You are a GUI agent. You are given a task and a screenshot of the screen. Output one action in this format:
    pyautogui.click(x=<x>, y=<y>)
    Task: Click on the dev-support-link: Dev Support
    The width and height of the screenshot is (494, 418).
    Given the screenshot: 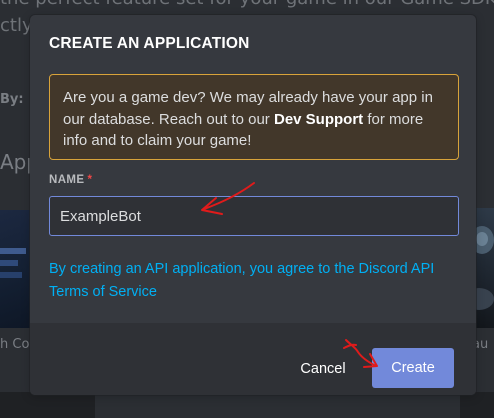 What is the action you would take?
    pyautogui.click(x=318, y=119)
    